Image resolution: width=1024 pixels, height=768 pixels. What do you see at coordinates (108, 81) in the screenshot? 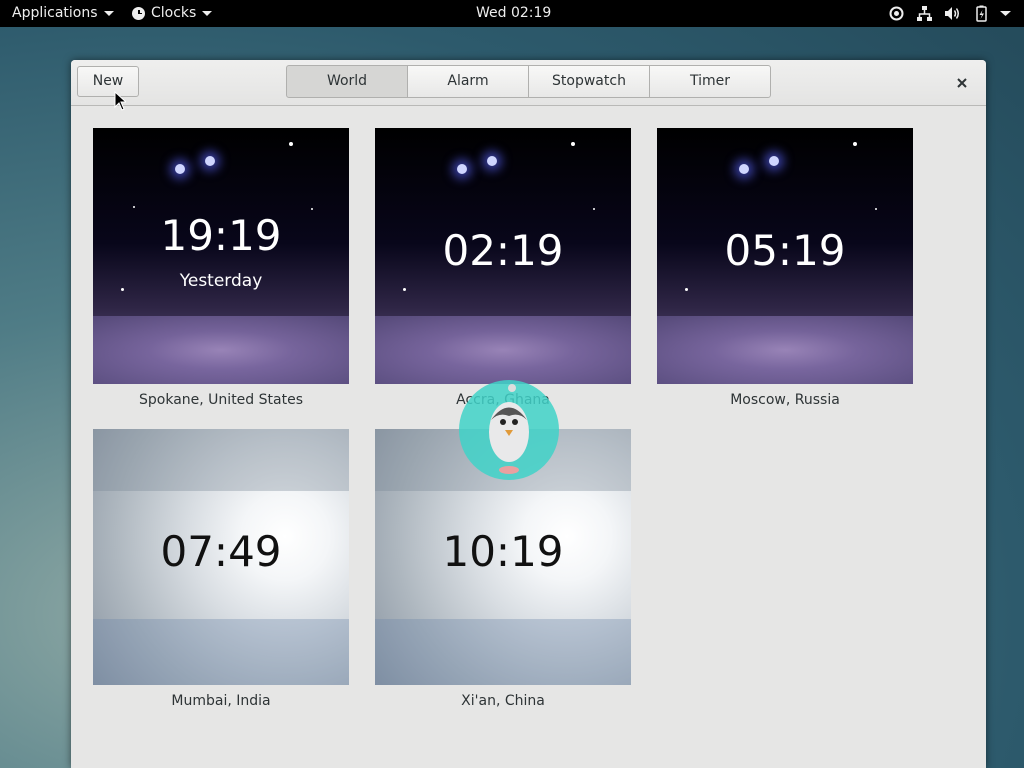
I see `new-button: New` at bounding box center [108, 81].